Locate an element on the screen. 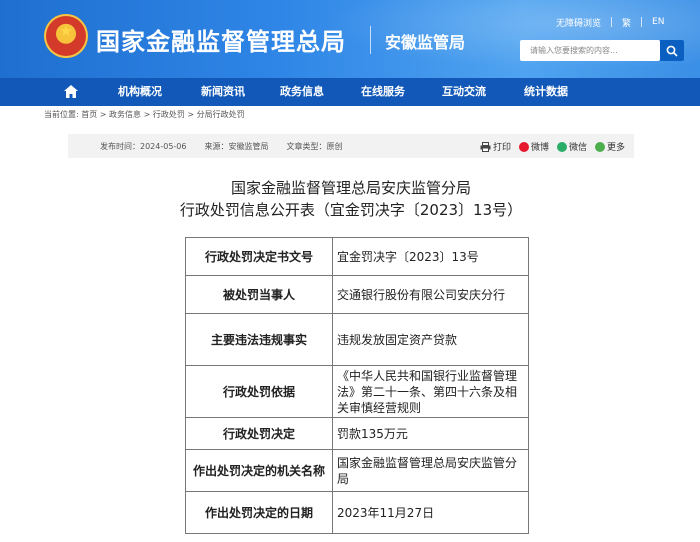  site-title: 国家金融监督管理总局 is located at coordinates (221, 39).